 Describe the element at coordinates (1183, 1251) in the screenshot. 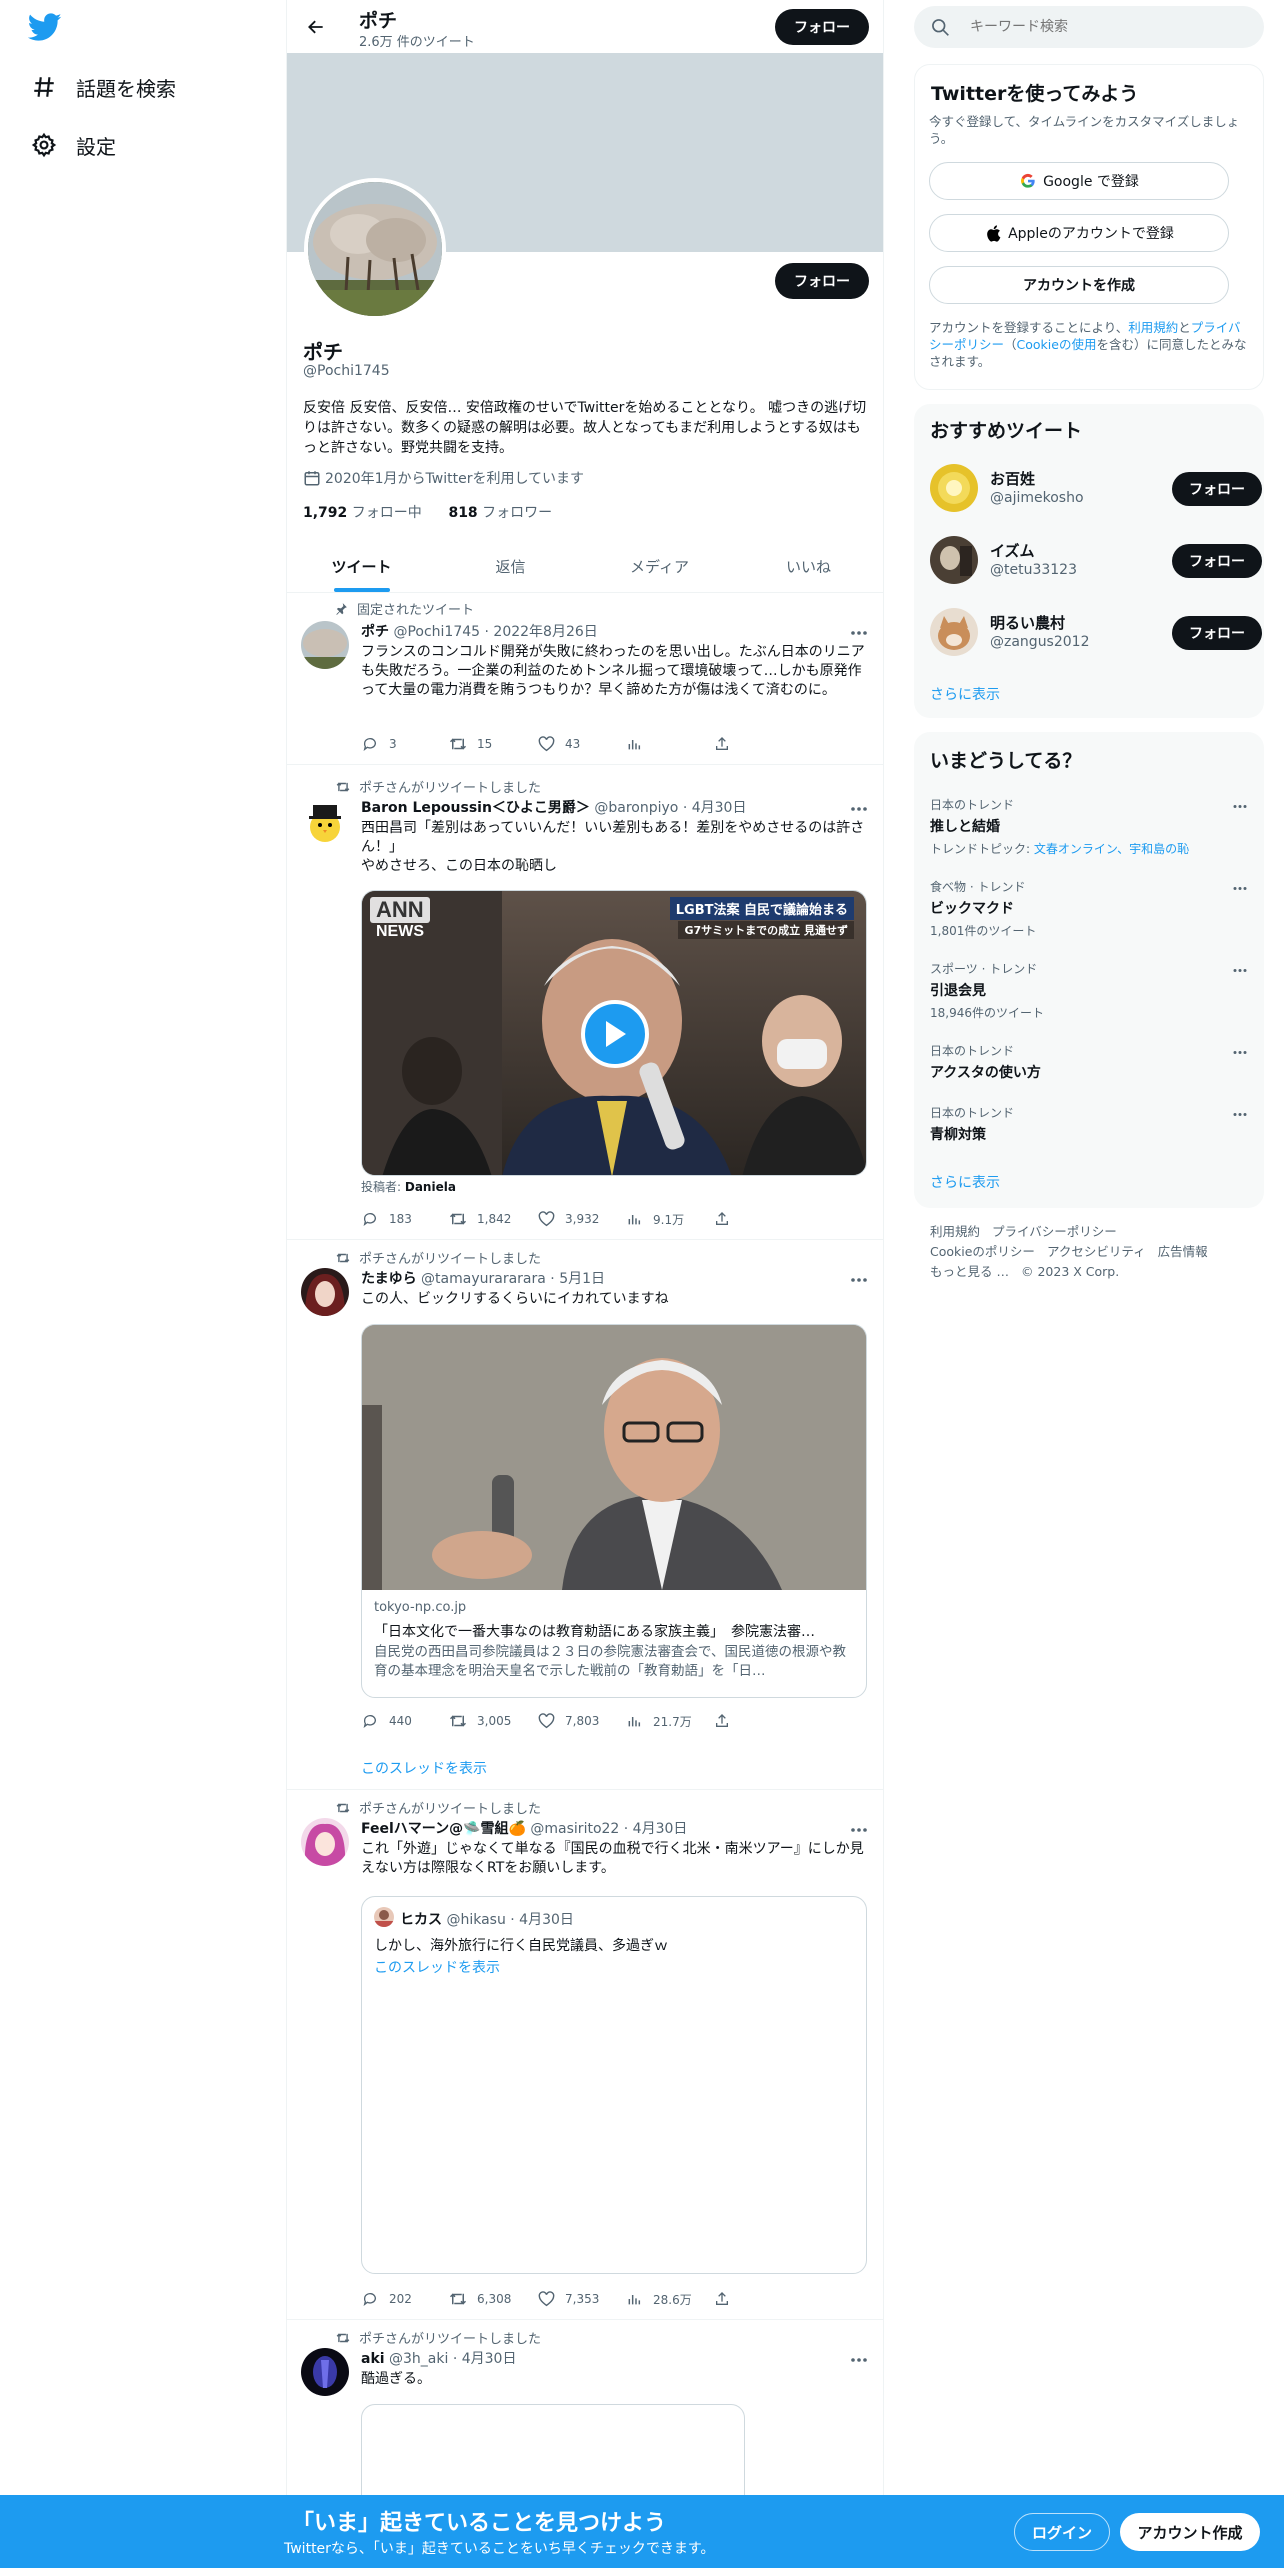

I see `footer-ads: 広告情報` at that location.